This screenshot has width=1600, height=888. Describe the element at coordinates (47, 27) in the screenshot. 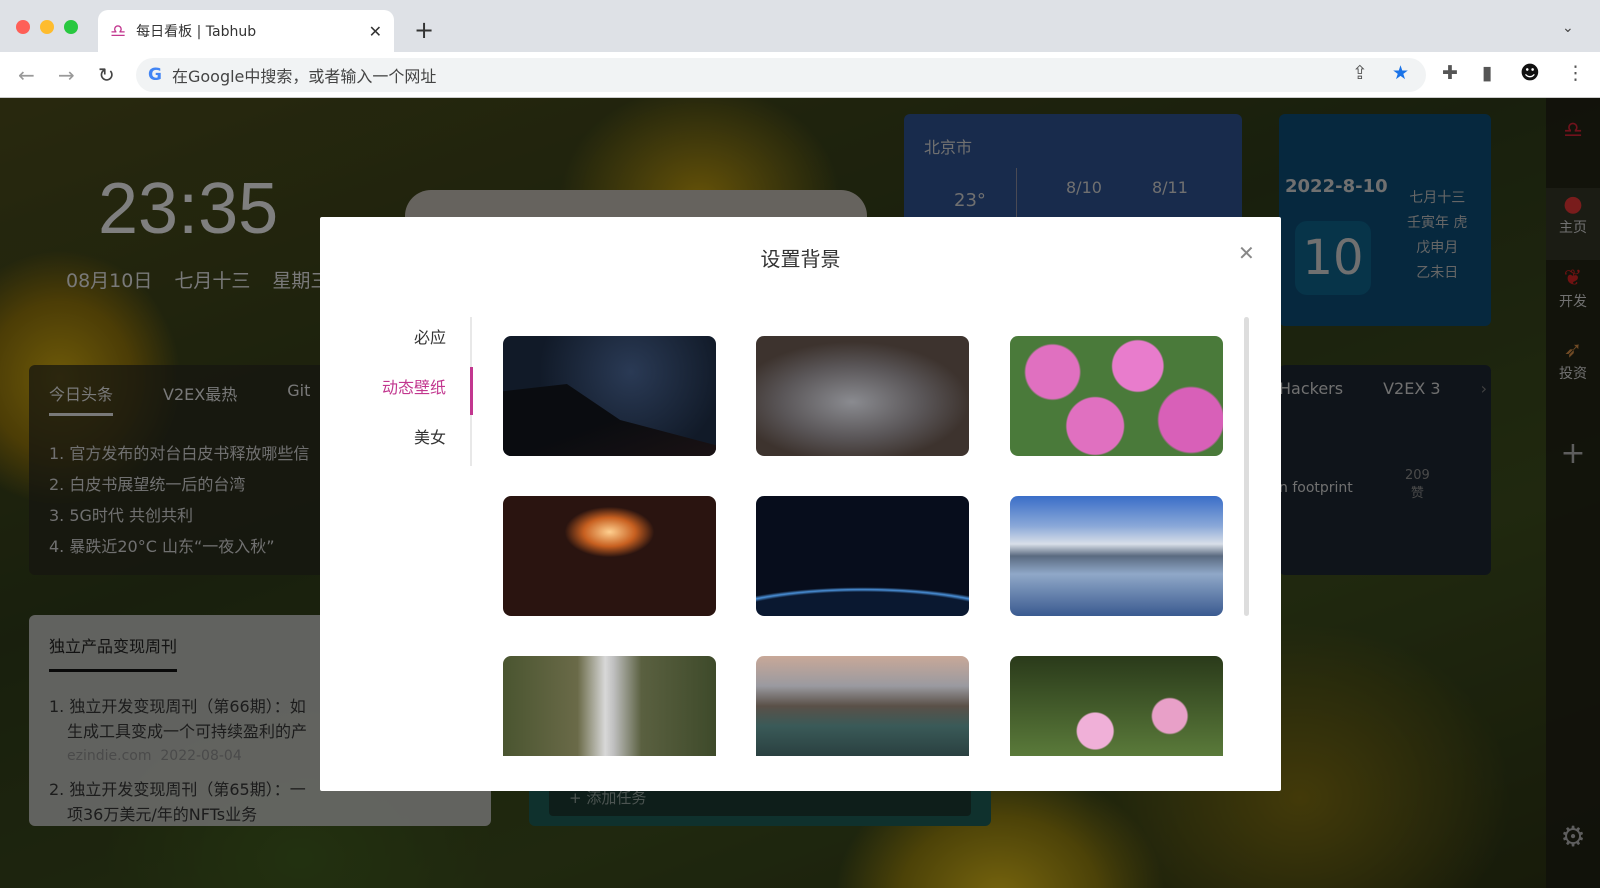

I see `minimize-window-button` at that location.